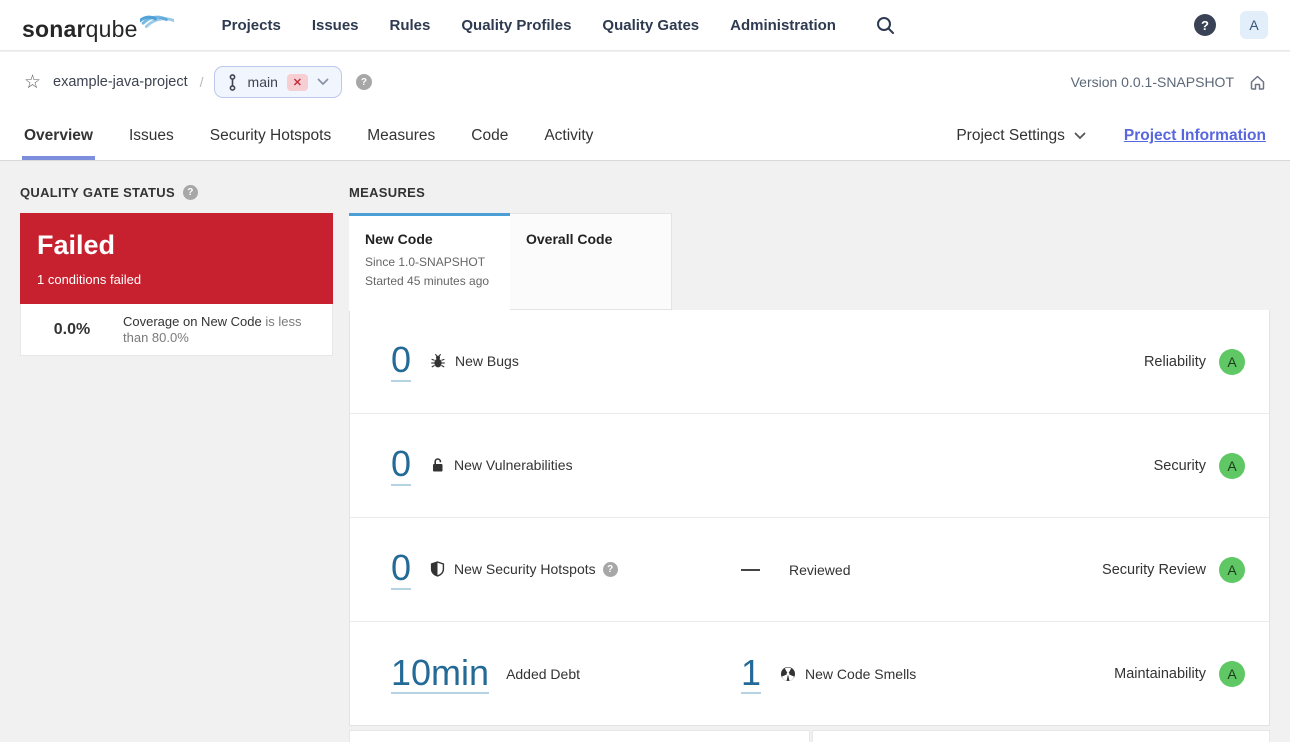 The image size is (1290, 742). I want to click on nav-quality-profiles: Quality Profiles, so click(516, 25).